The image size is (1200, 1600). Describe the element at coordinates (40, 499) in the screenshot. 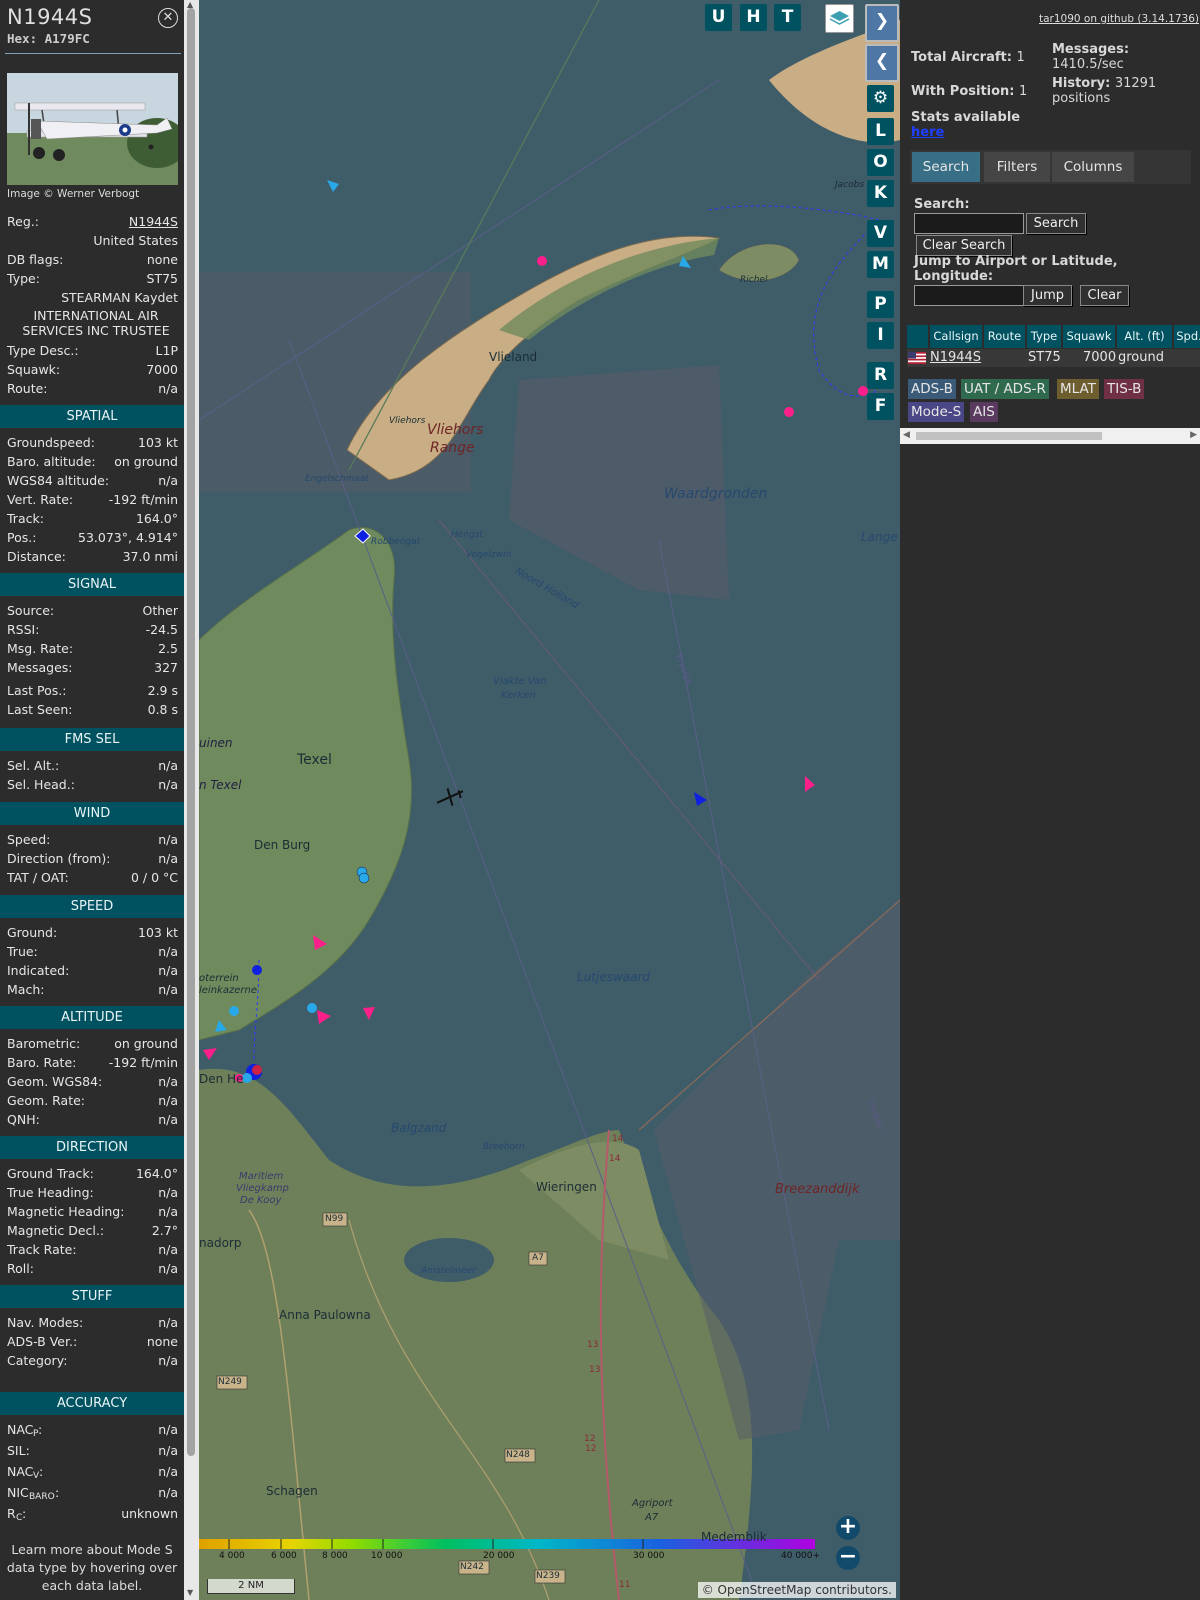

I see `spatial-label: Vert. Rate:` at that location.